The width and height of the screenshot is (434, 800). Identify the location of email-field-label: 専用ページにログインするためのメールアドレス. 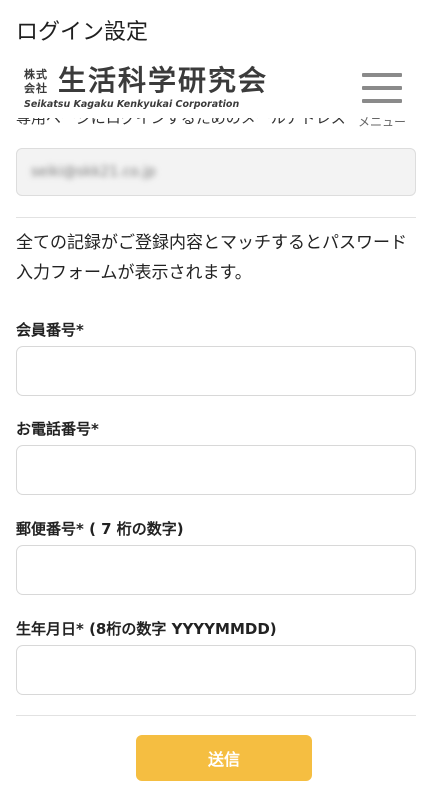
(181, 122).